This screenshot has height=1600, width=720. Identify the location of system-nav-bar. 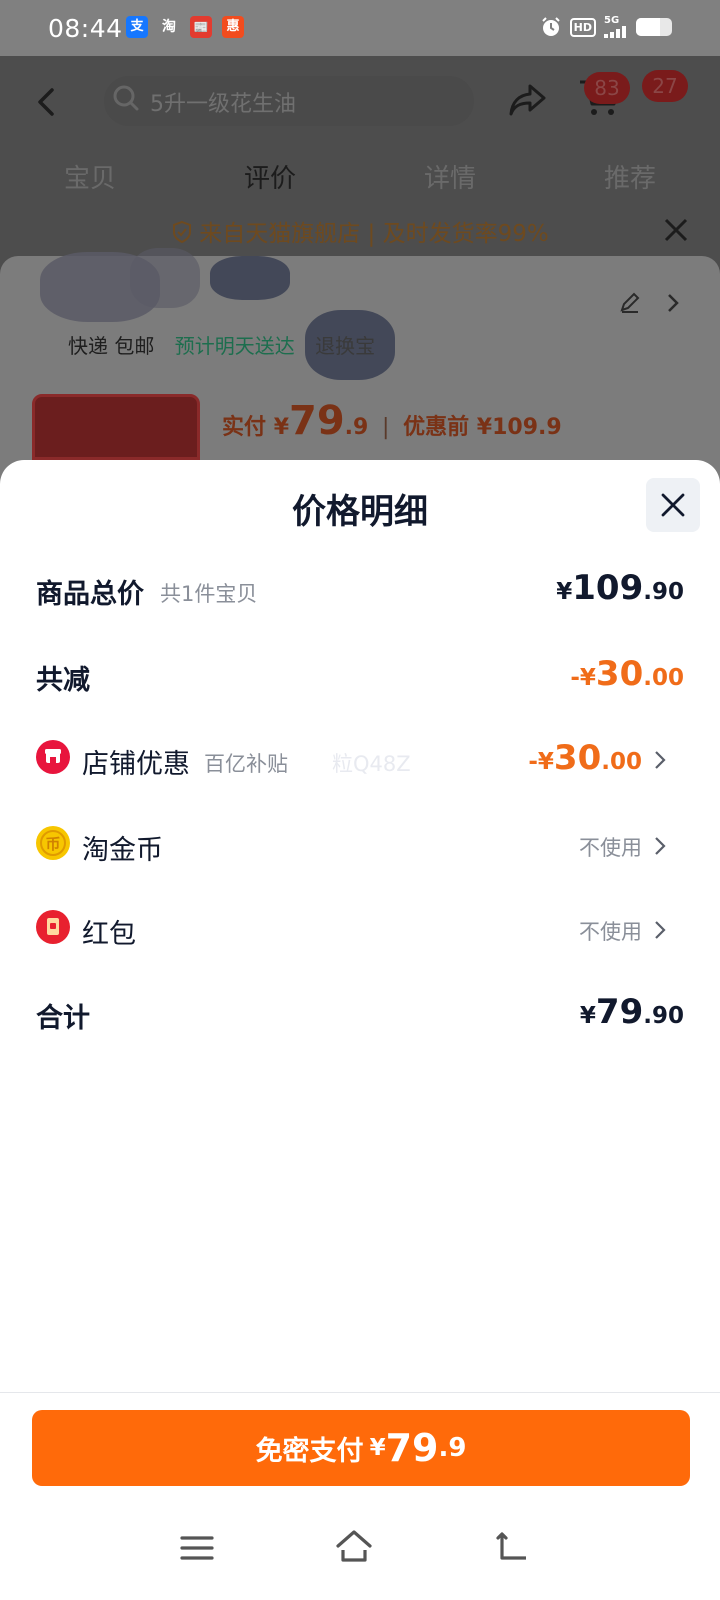
(360, 1560).